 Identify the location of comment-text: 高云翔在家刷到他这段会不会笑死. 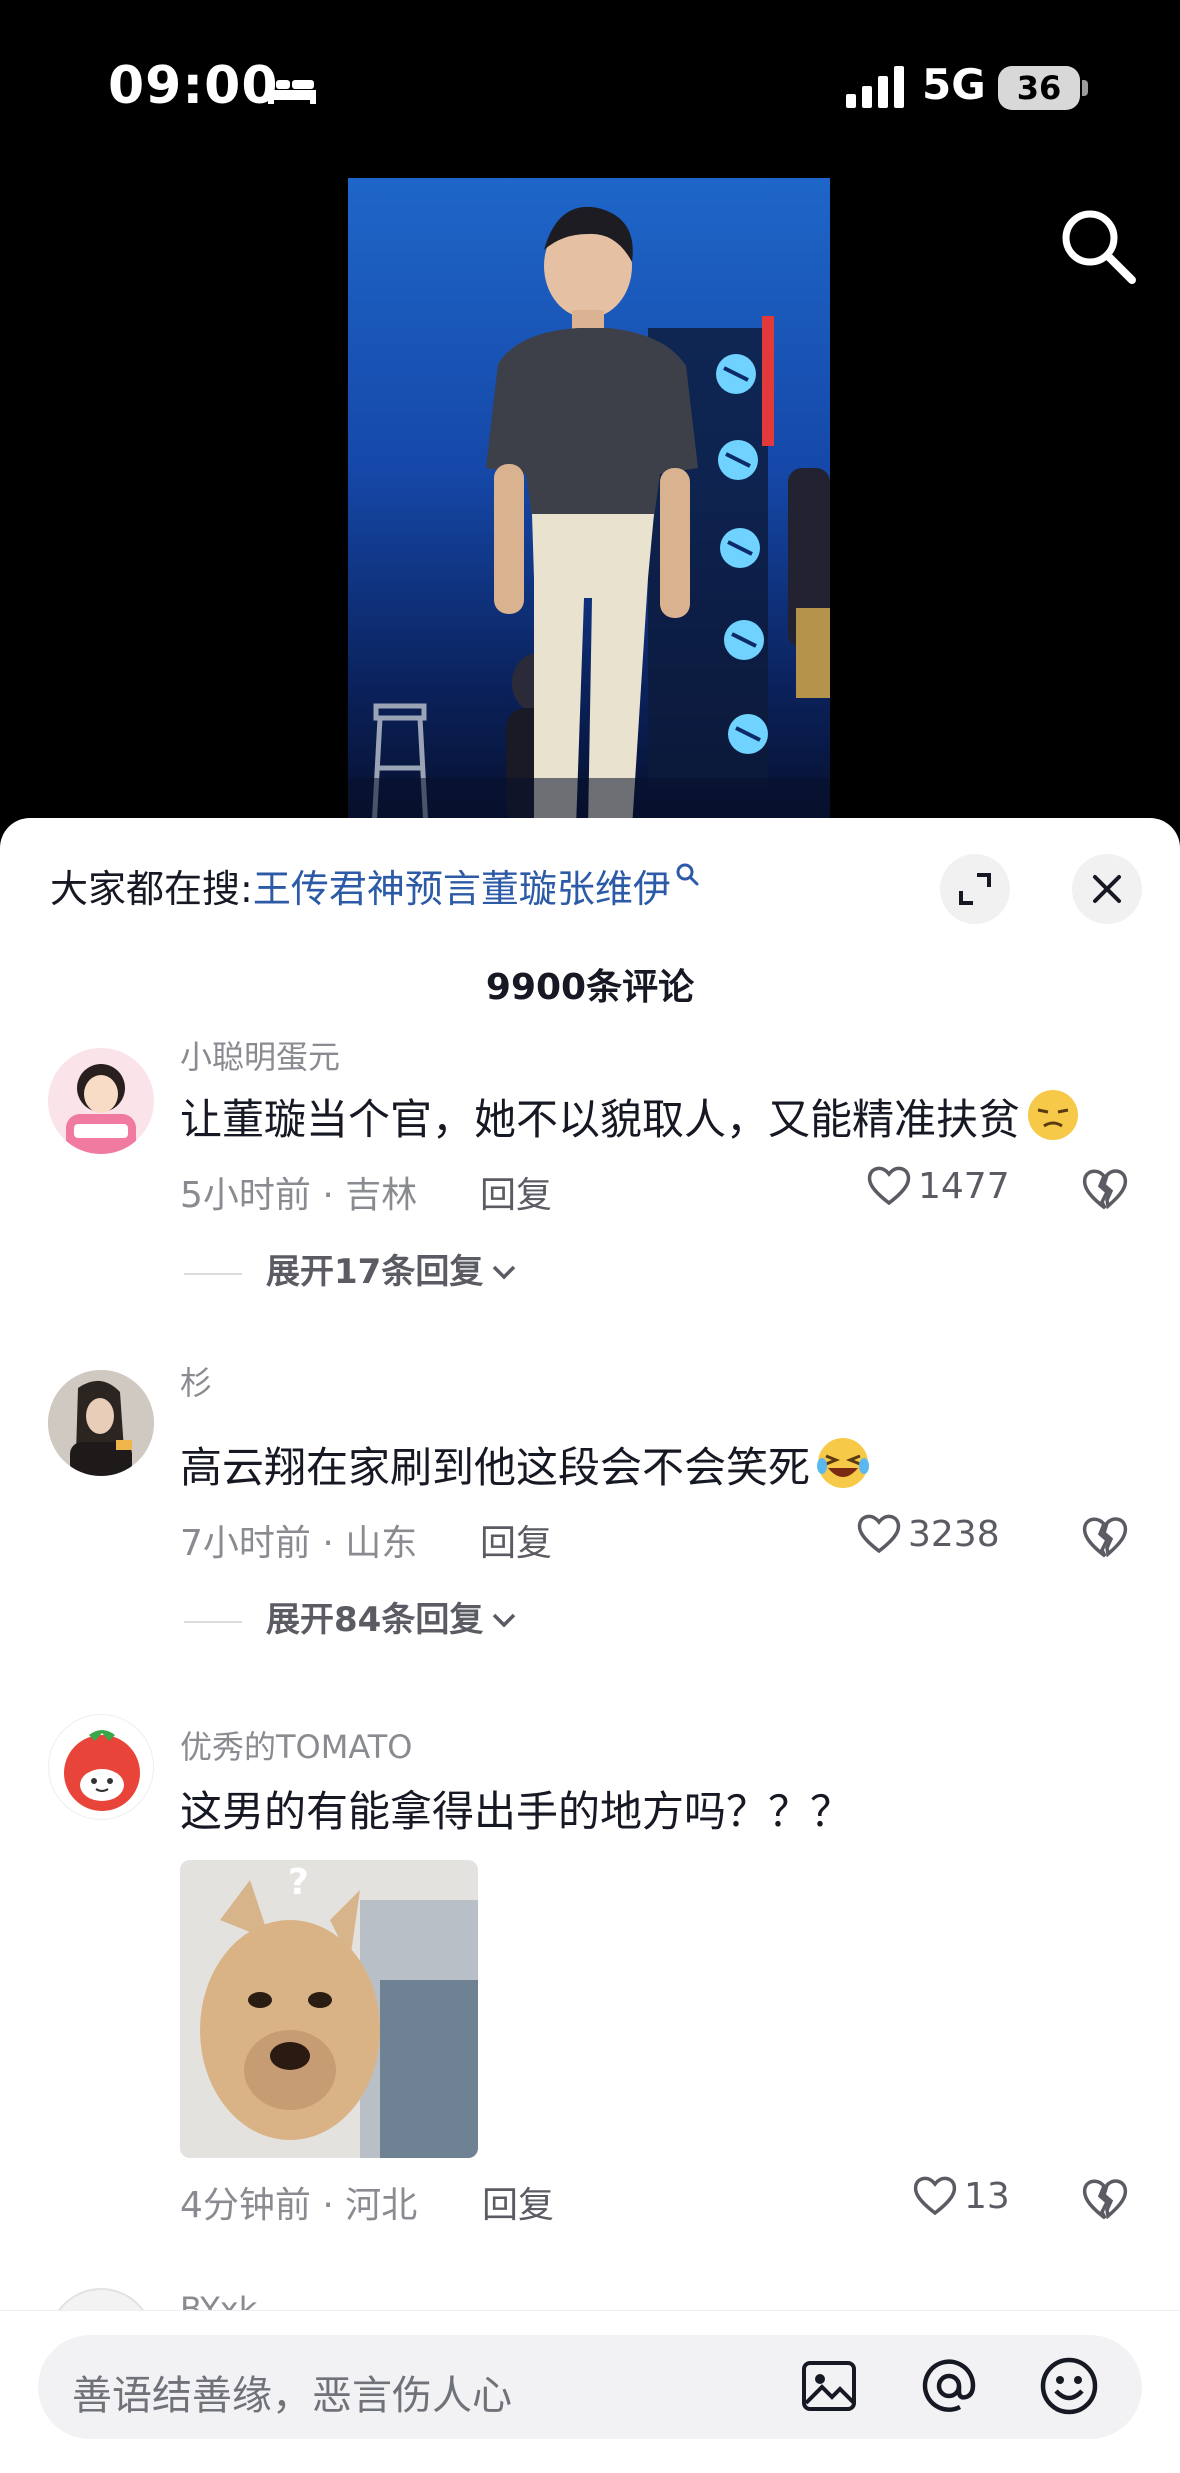
(525, 1464).